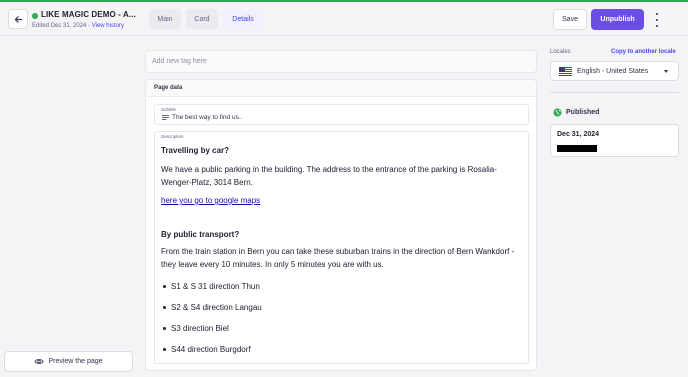 Image resolution: width=688 pixels, height=377 pixels. Describe the element at coordinates (565, 71) in the screenshot. I see `us-flag-icon` at that location.